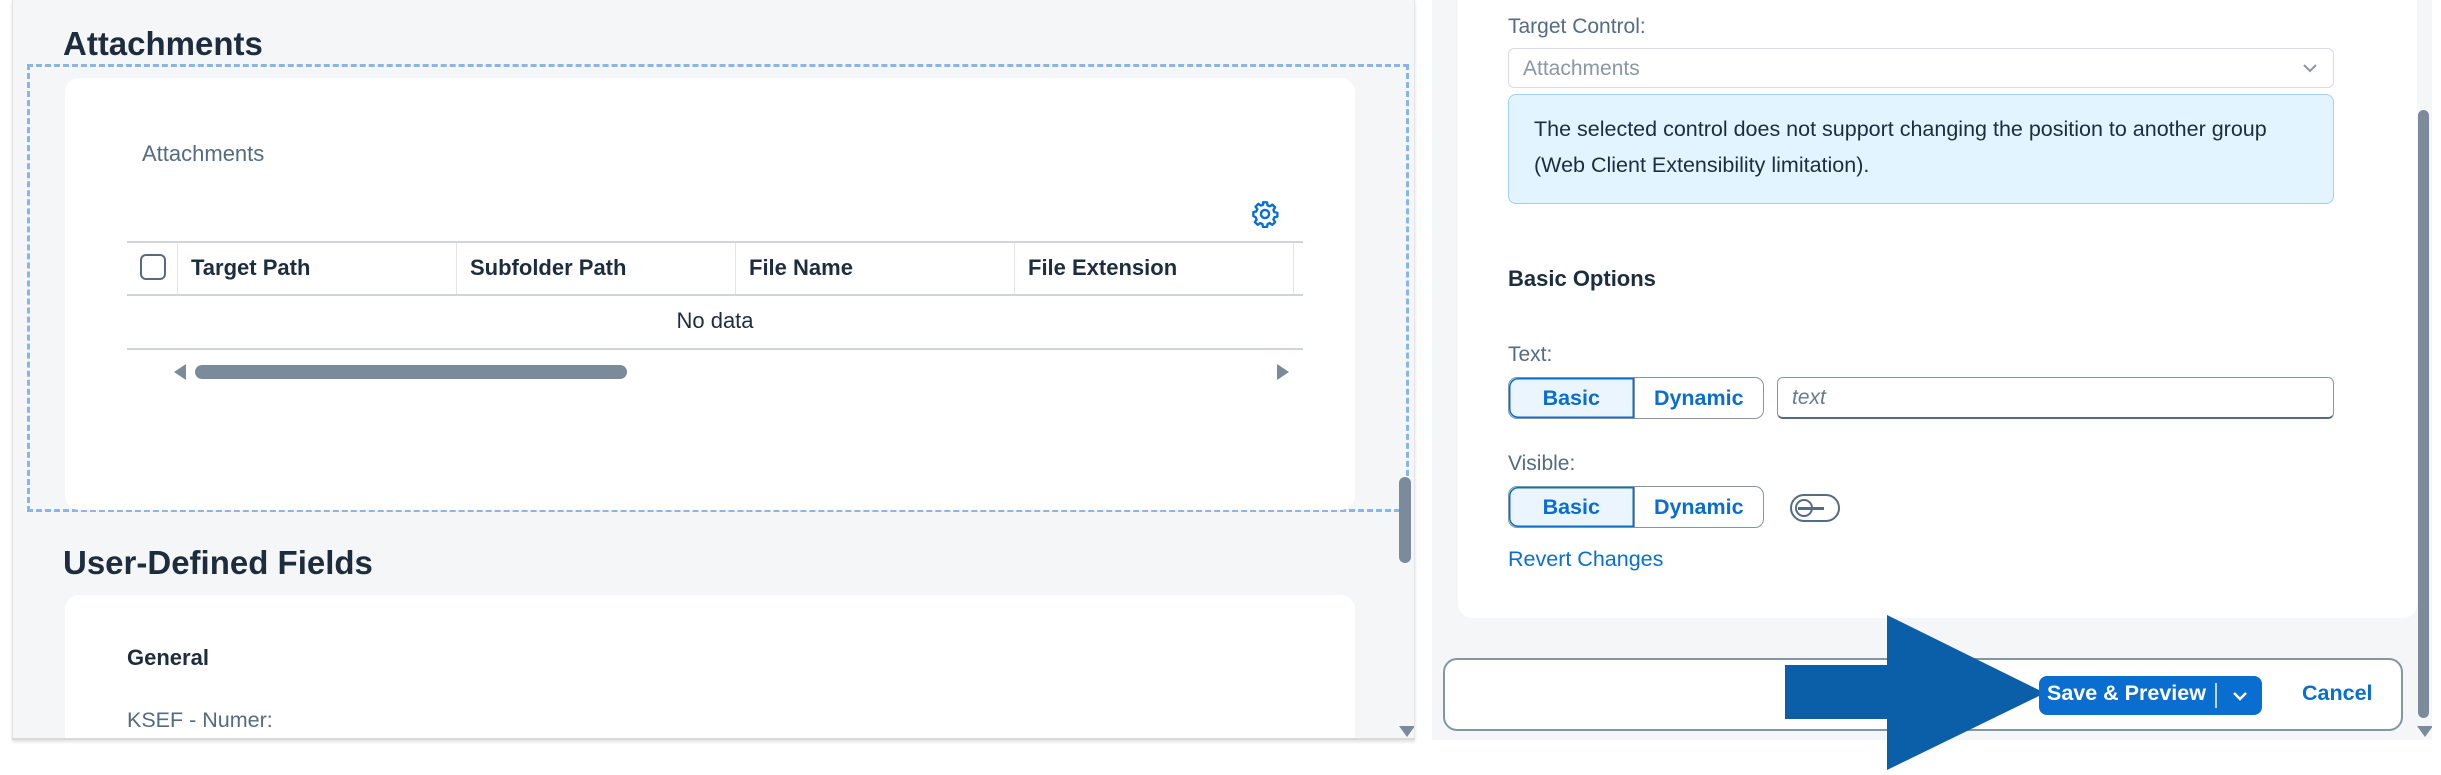  What do you see at coordinates (1406, 731) in the screenshot?
I see `scroll-down-icon` at bounding box center [1406, 731].